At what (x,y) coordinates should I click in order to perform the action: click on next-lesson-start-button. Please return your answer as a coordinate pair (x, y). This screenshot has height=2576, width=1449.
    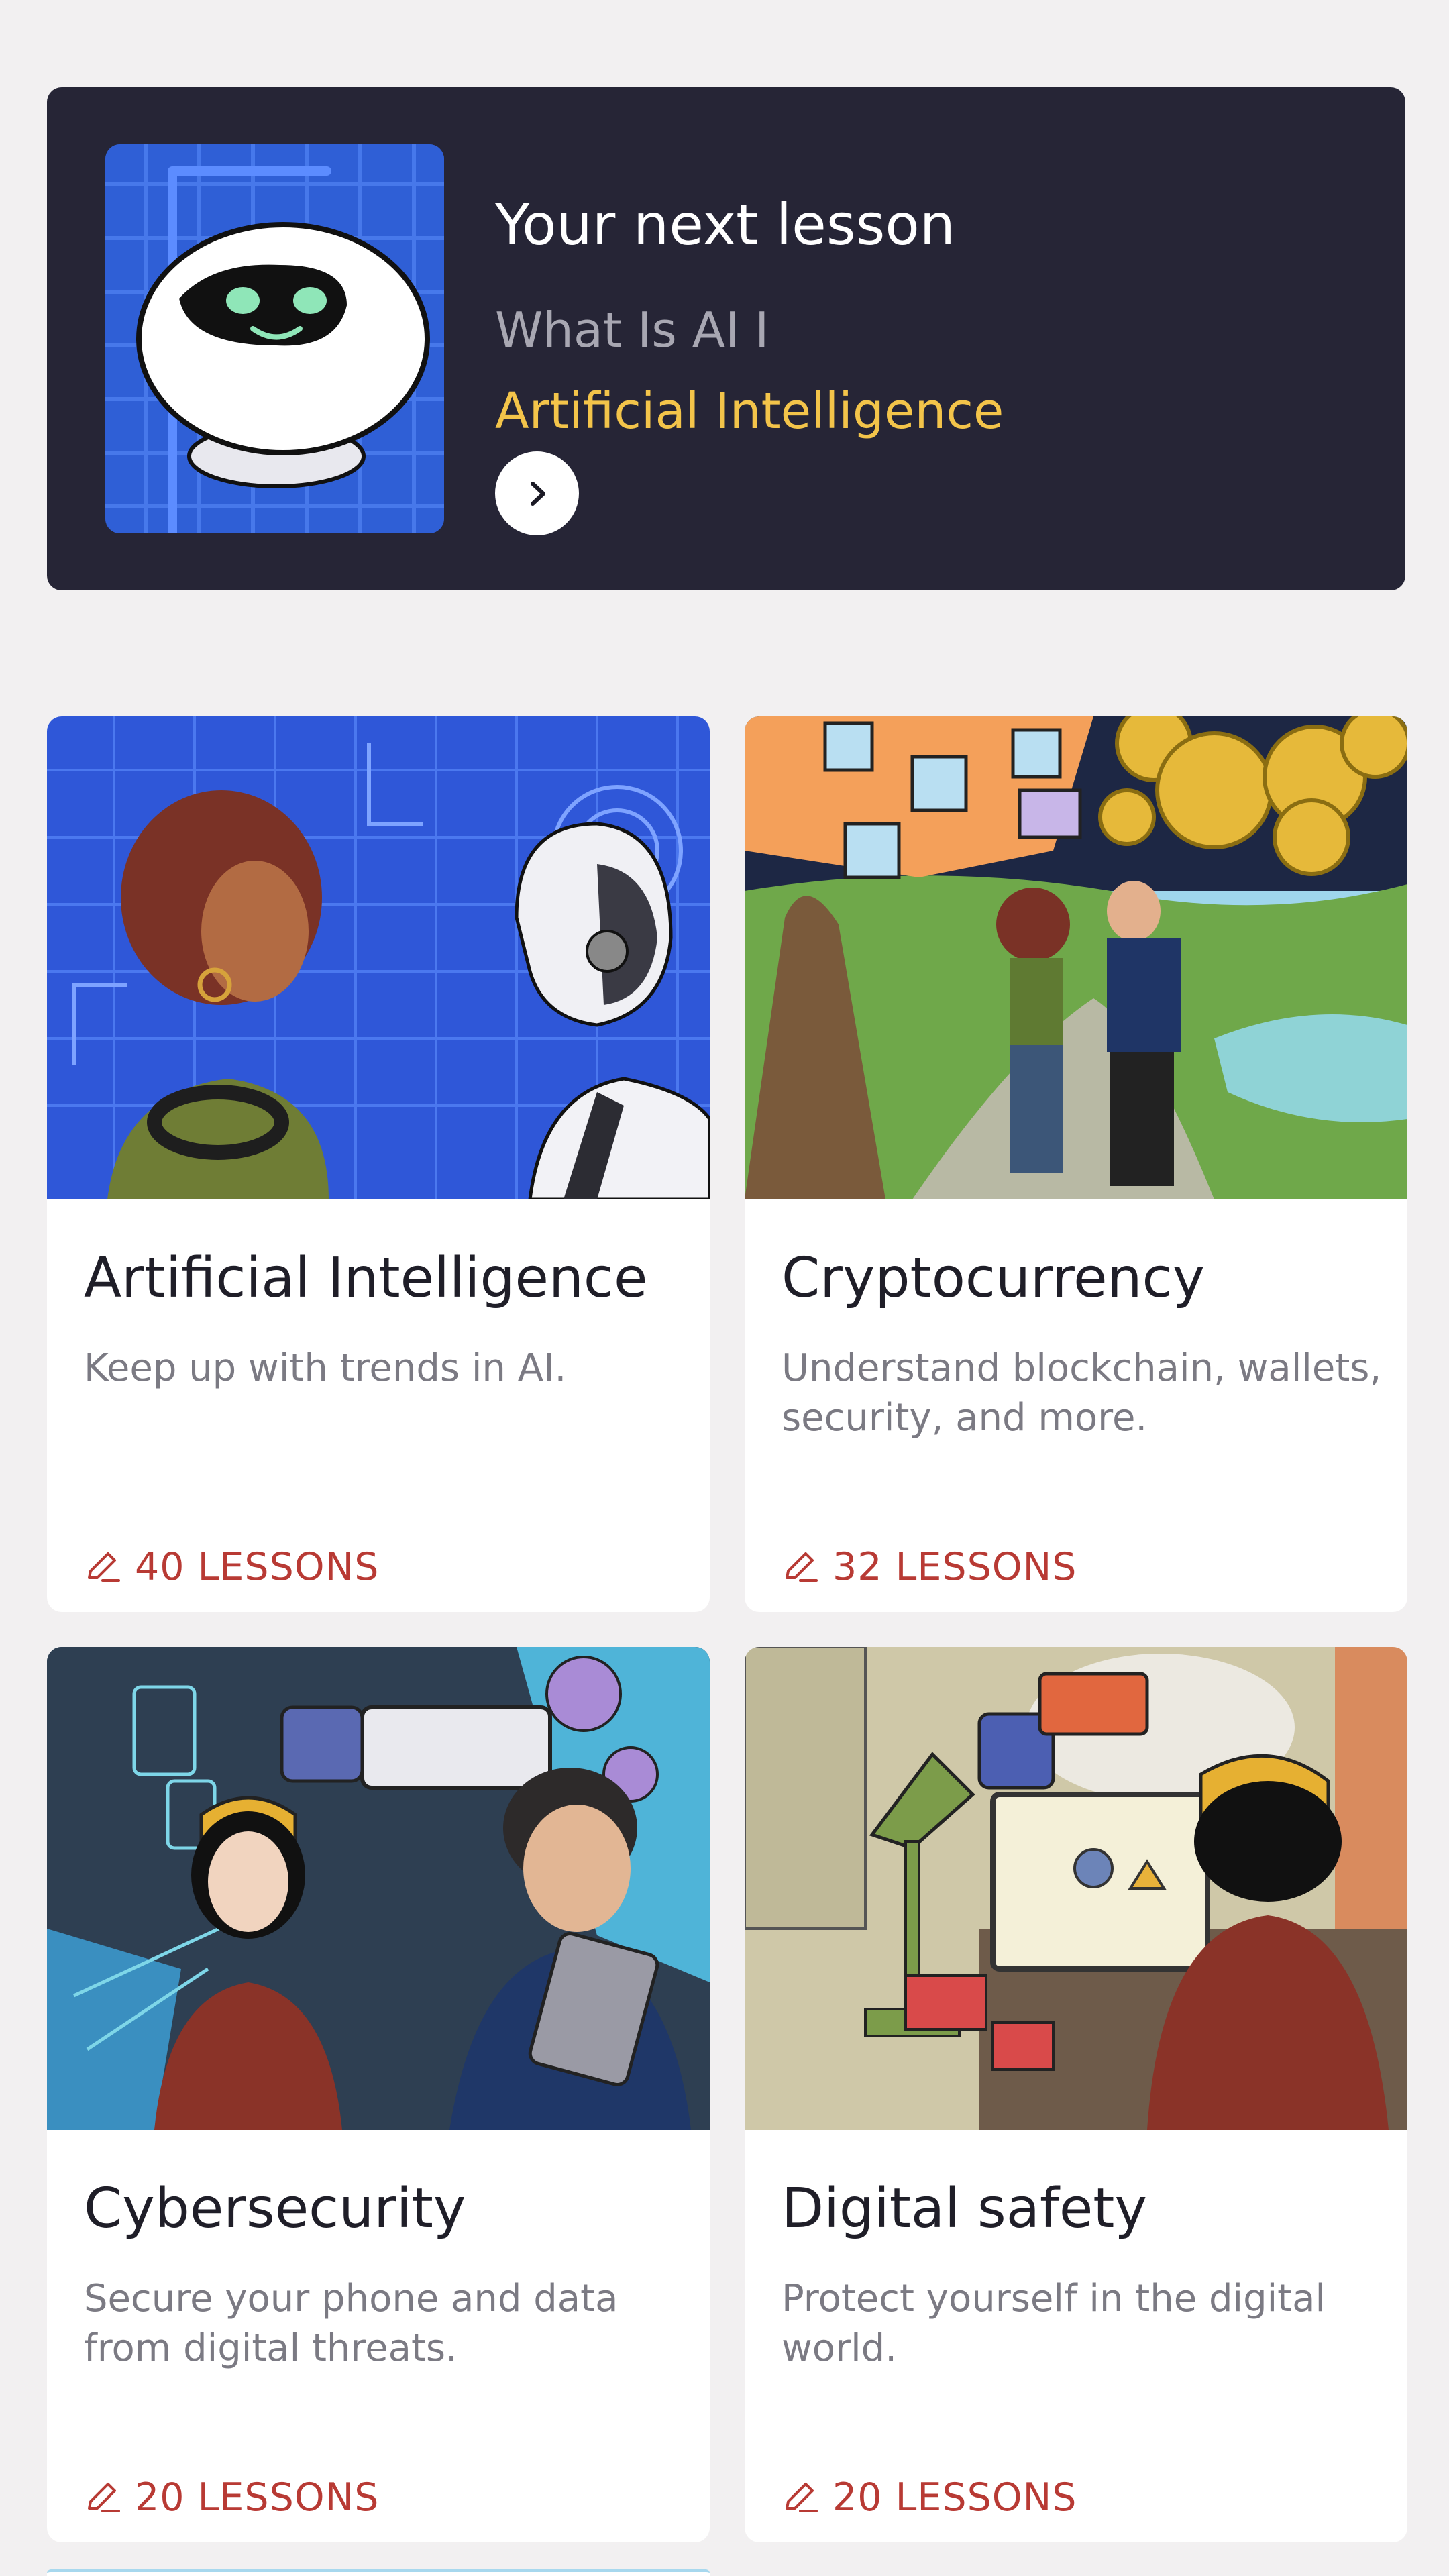
    Looking at the image, I should click on (537, 493).